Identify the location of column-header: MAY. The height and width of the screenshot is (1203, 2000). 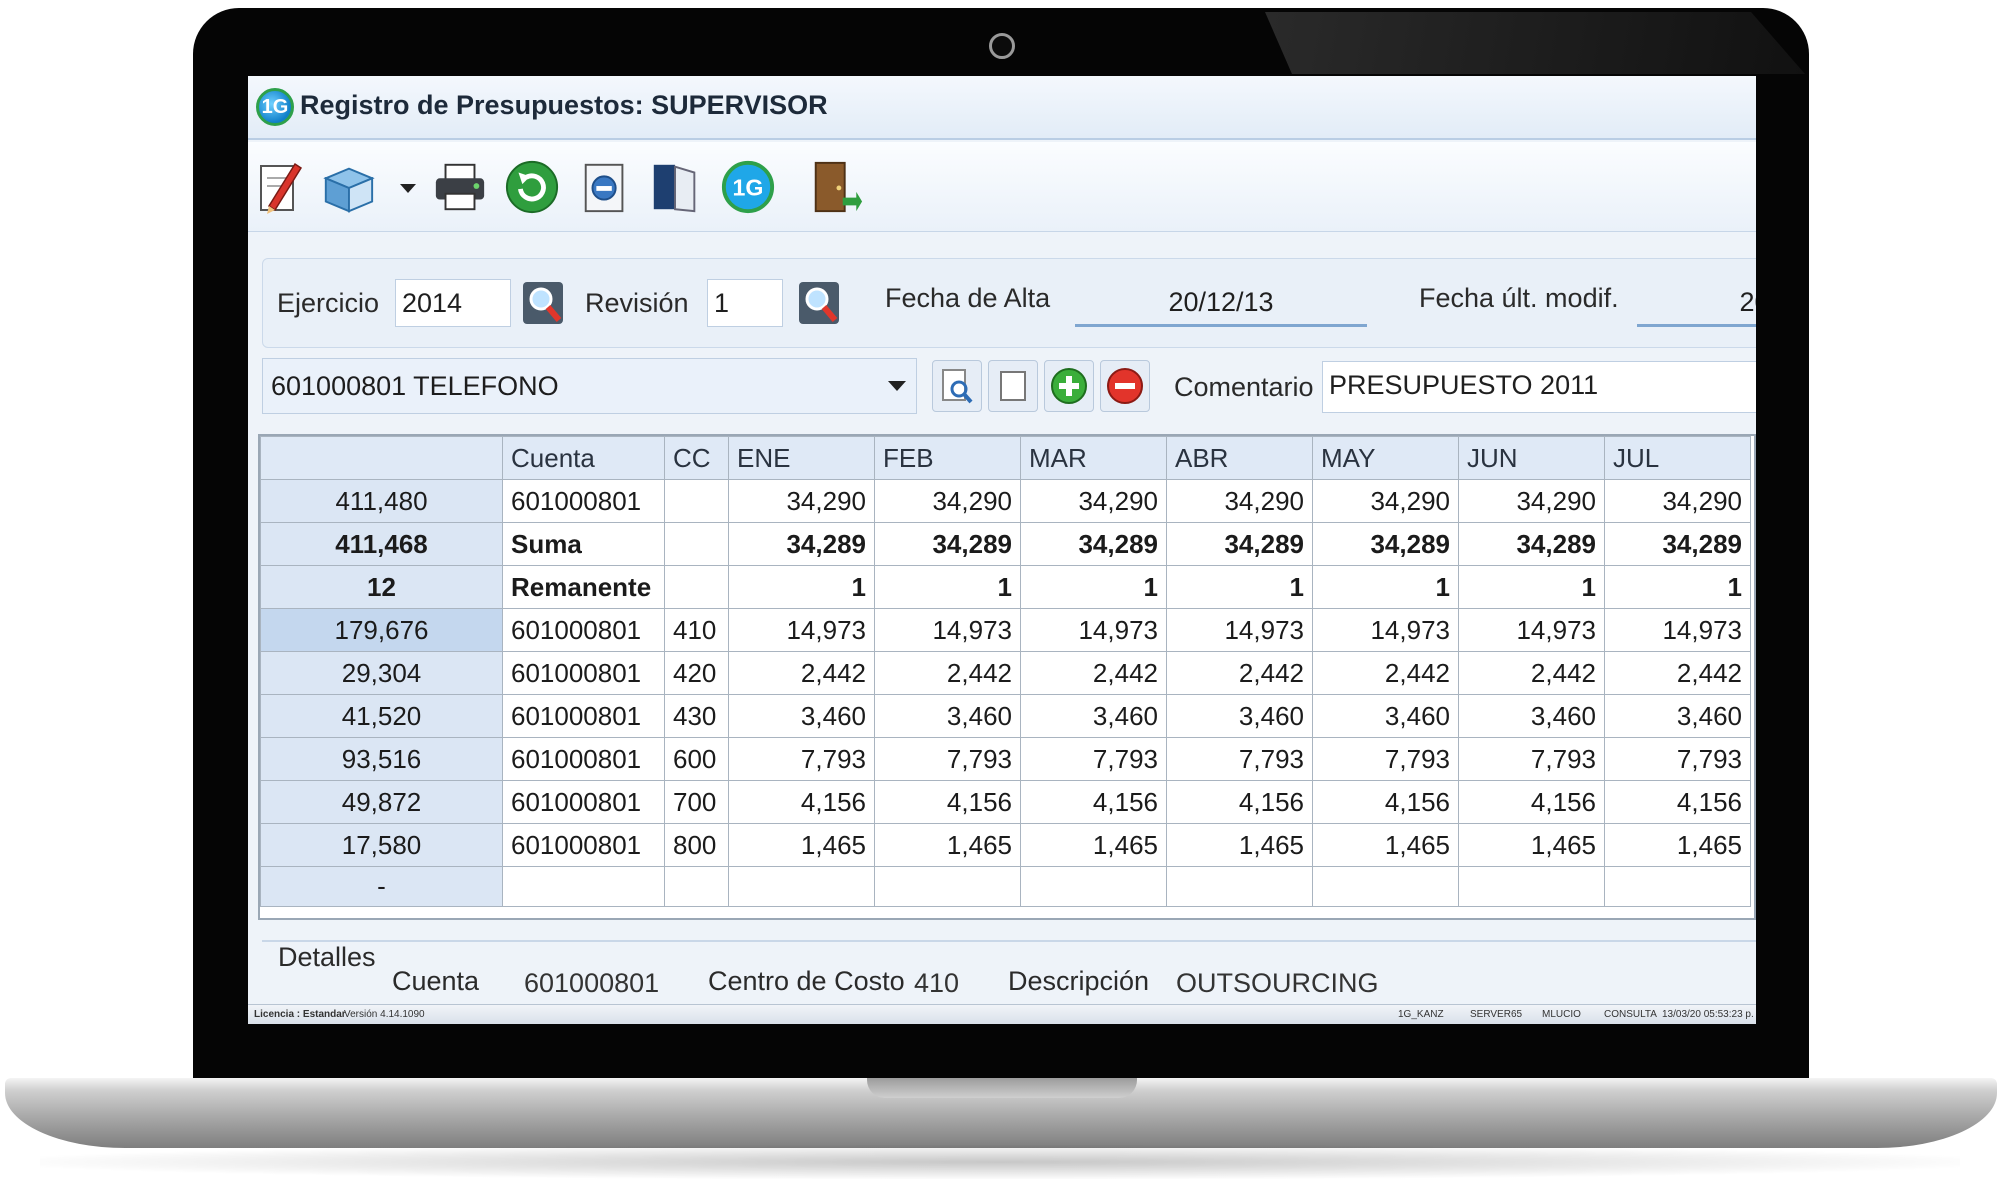
(1385, 458).